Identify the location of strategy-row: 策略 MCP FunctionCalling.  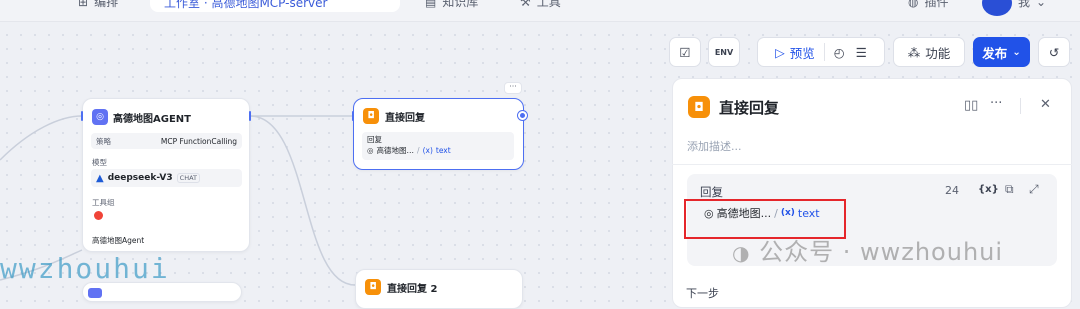
(166, 141).